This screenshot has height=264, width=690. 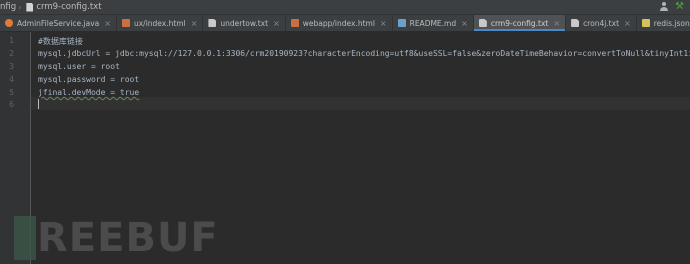 What do you see at coordinates (11, 104) in the screenshot?
I see `line-number: 6` at bounding box center [11, 104].